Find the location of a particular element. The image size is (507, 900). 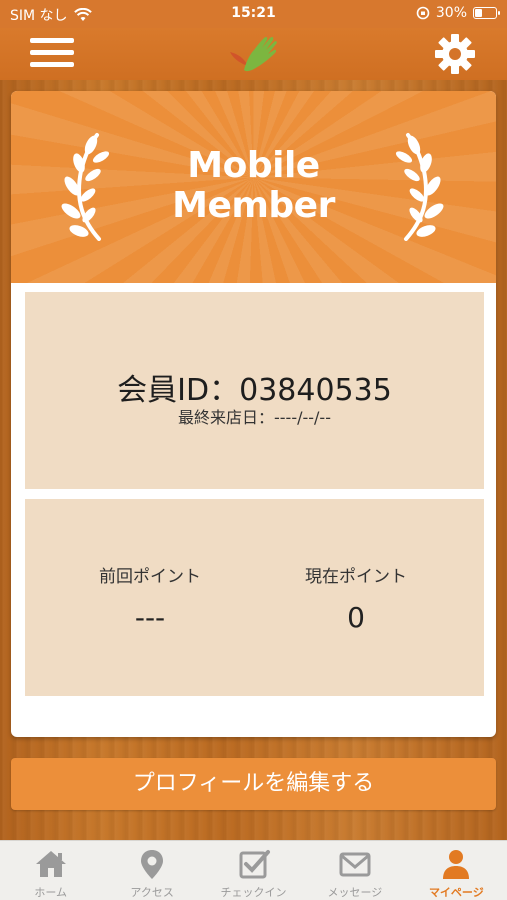

member-id: 会員ID：03840535 is located at coordinates (254, 390).